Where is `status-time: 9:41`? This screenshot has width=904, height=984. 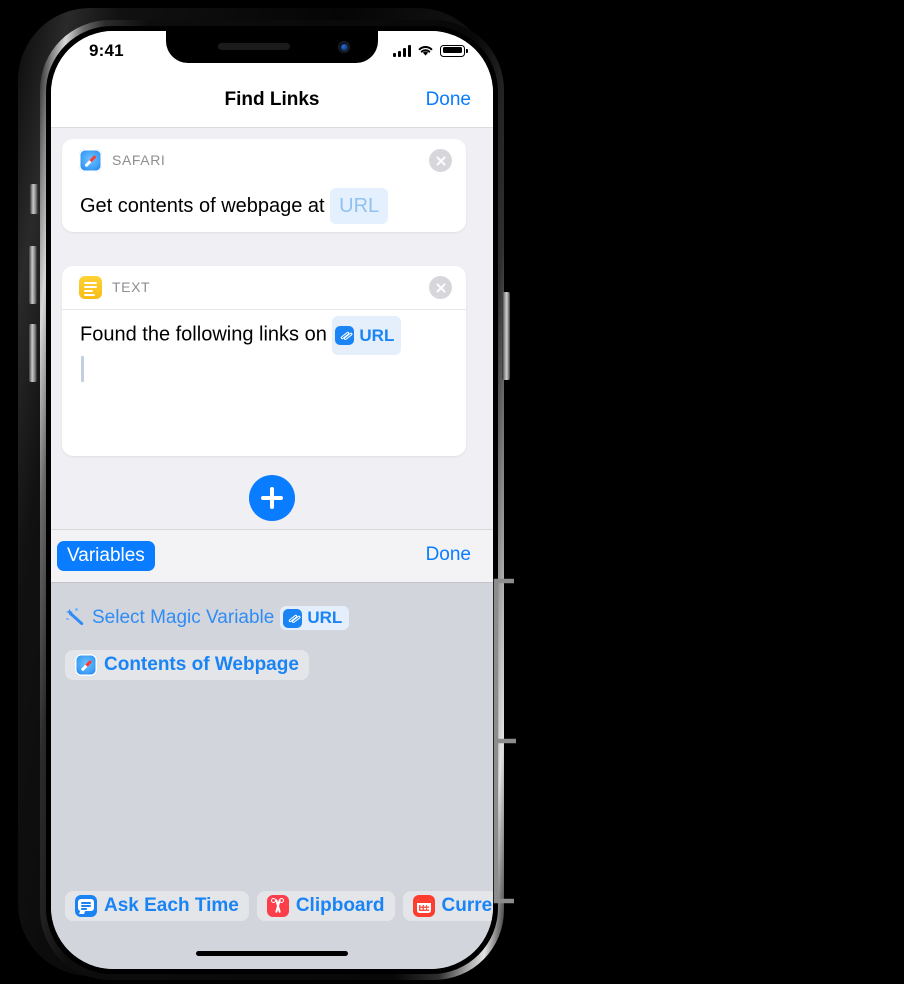 status-time: 9:41 is located at coordinates (106, 50).